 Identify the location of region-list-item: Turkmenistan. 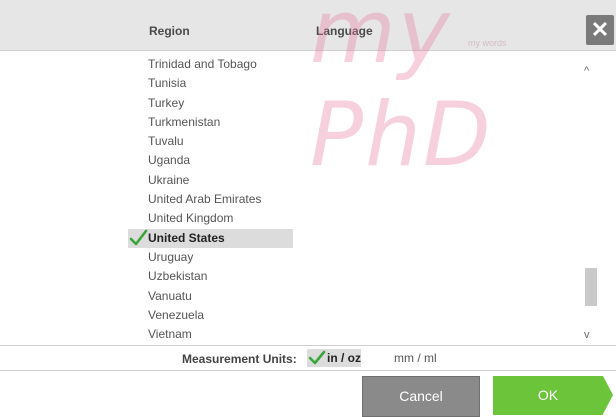
(210, 122).